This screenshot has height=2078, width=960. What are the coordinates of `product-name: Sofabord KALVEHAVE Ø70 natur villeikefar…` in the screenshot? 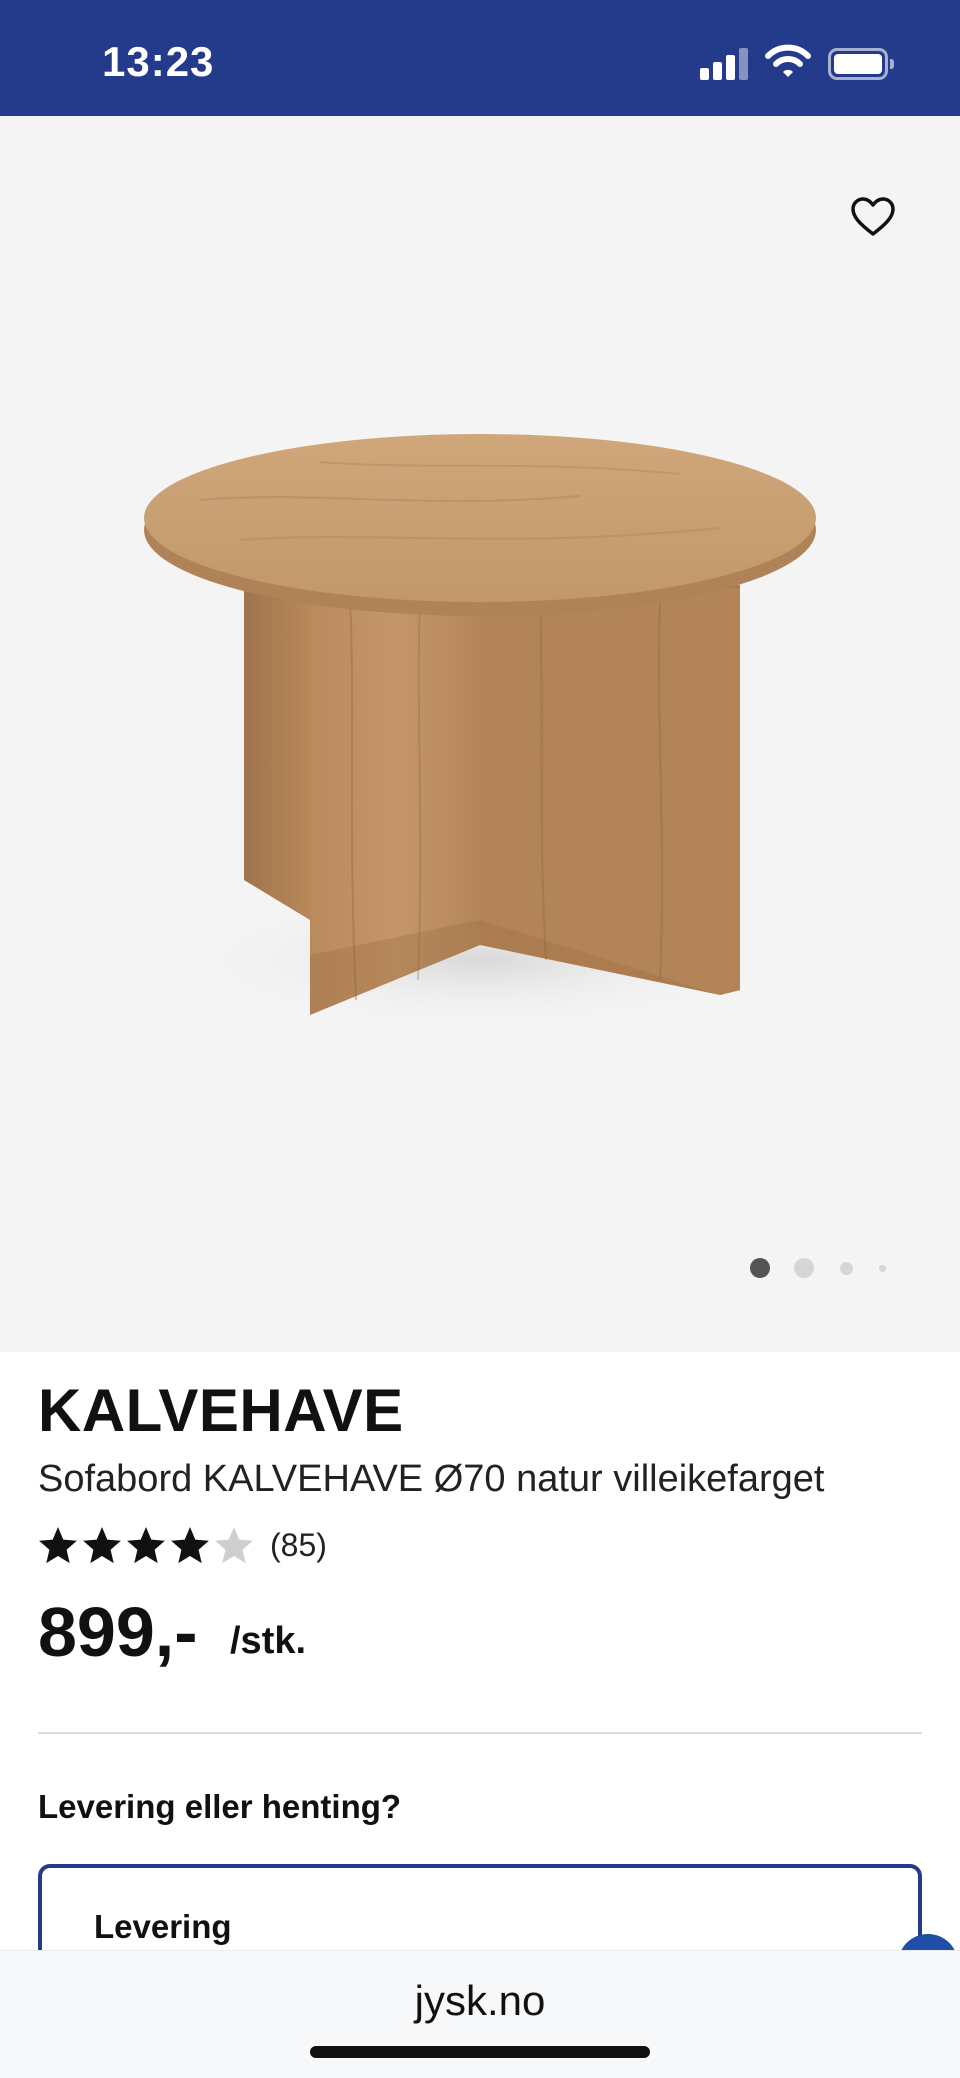 It's located at (431, 1479).